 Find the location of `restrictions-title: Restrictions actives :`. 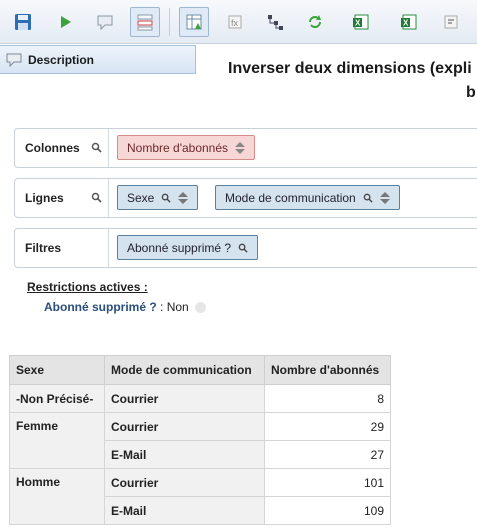

restrictions-title: Restrictions actives : is located at coordinates (87, 287).